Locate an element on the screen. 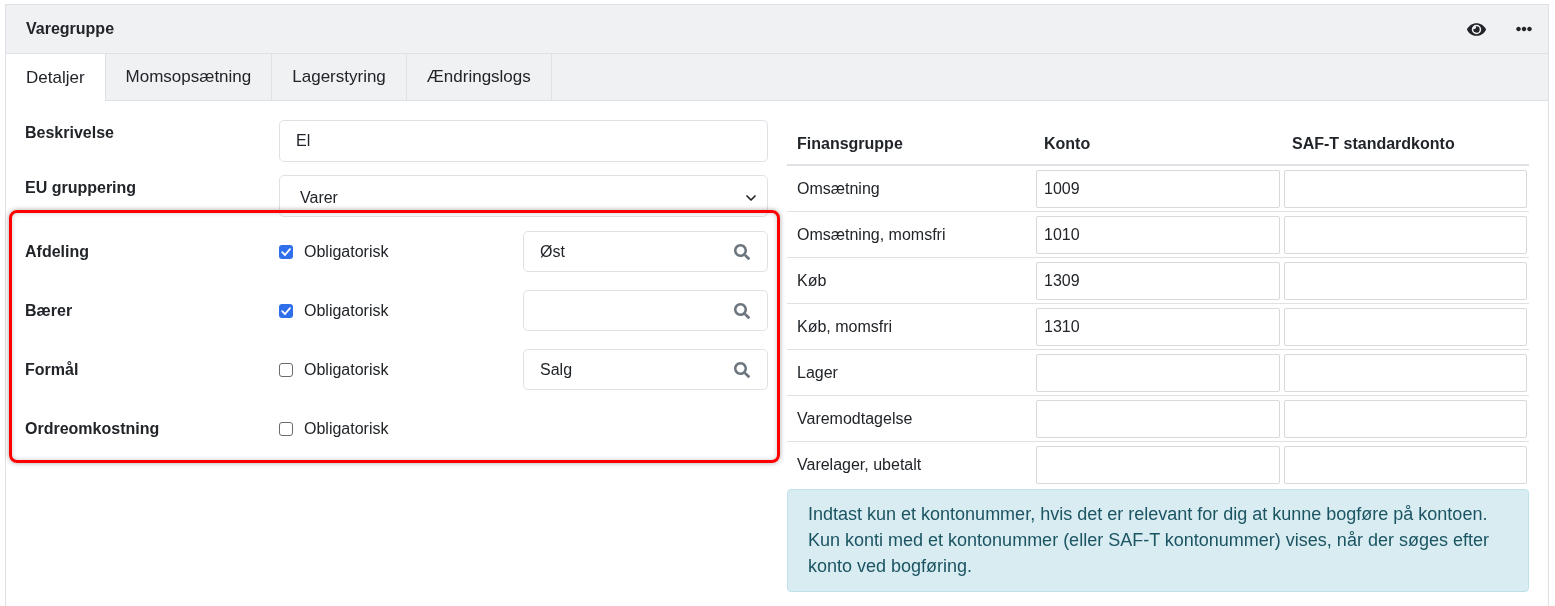 Image resolution: width=1555 pixels, height=606 pixels. tab: Momsopsætning is located at coordinates (189, 77).